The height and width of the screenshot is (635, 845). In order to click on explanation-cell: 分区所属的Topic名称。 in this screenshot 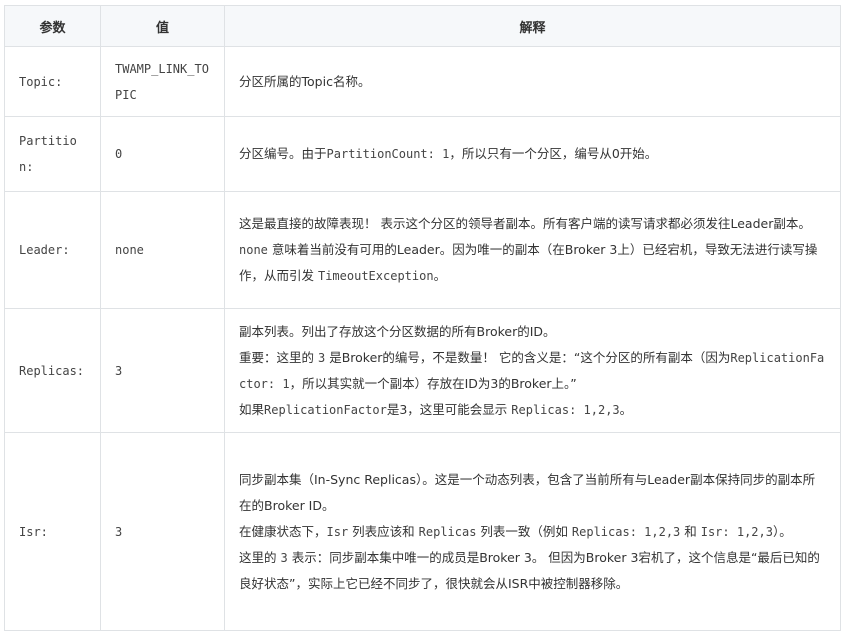, I will do `click(532, 81)`.